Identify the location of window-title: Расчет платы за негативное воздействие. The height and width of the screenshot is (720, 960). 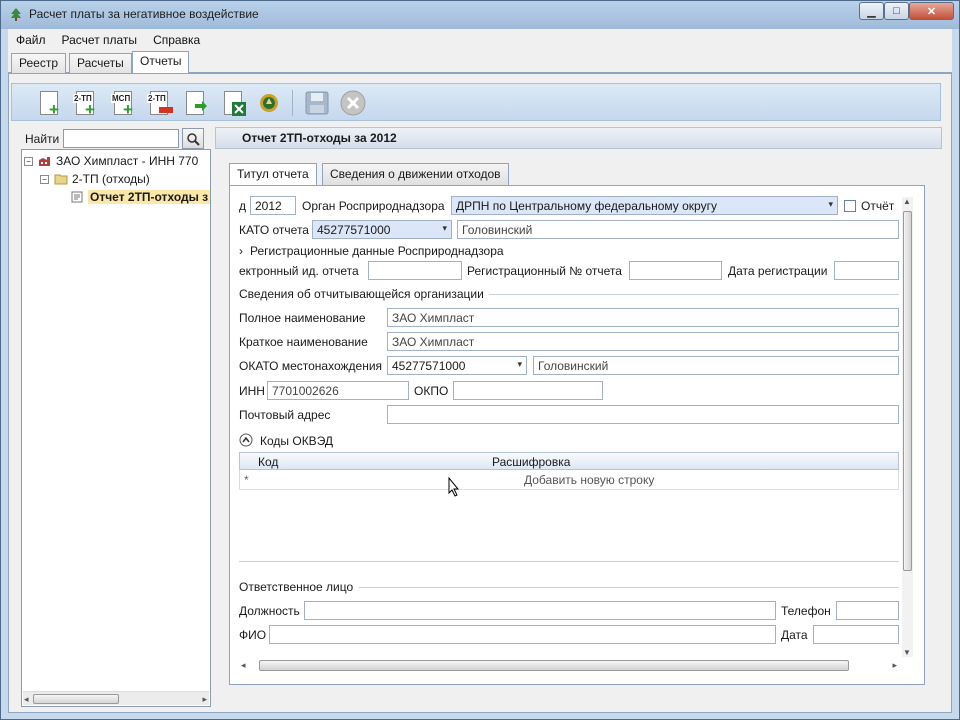
(144, 14).